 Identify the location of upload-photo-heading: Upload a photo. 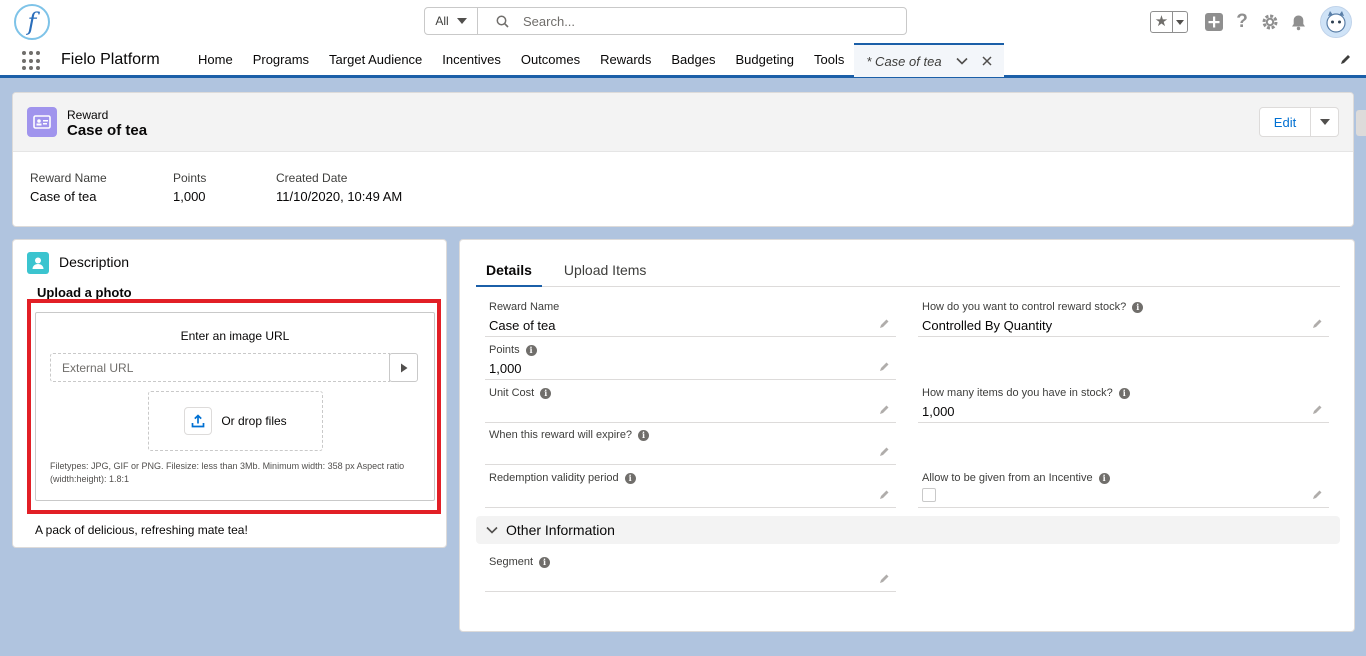
(84, 292).